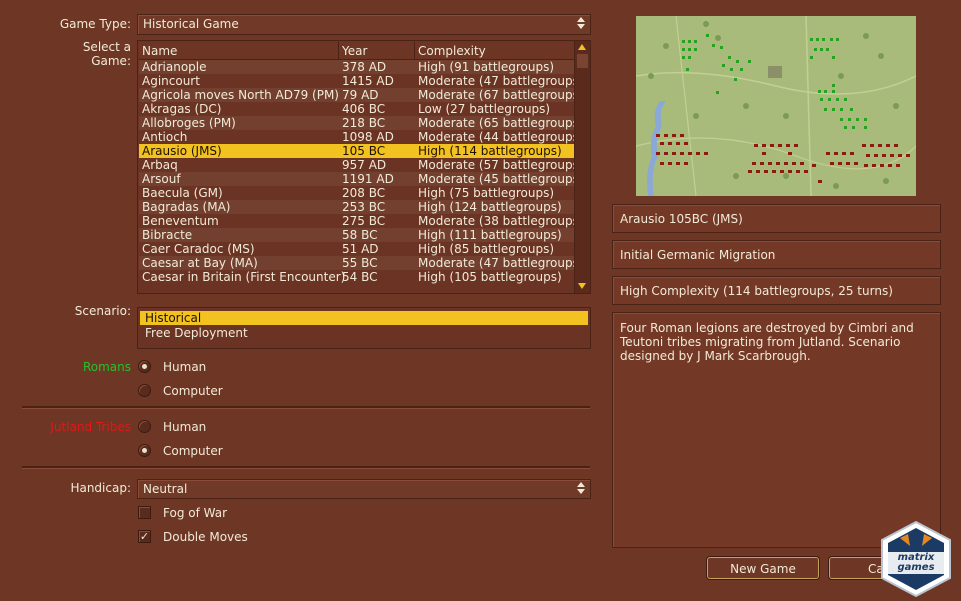 Image resolution: width=961 pixels, height=601 pixels. Describe the element at coordinates (501, 165) in the screenshot. I see `cell-complexity: Moderate (57 battlegroups)` at that location.